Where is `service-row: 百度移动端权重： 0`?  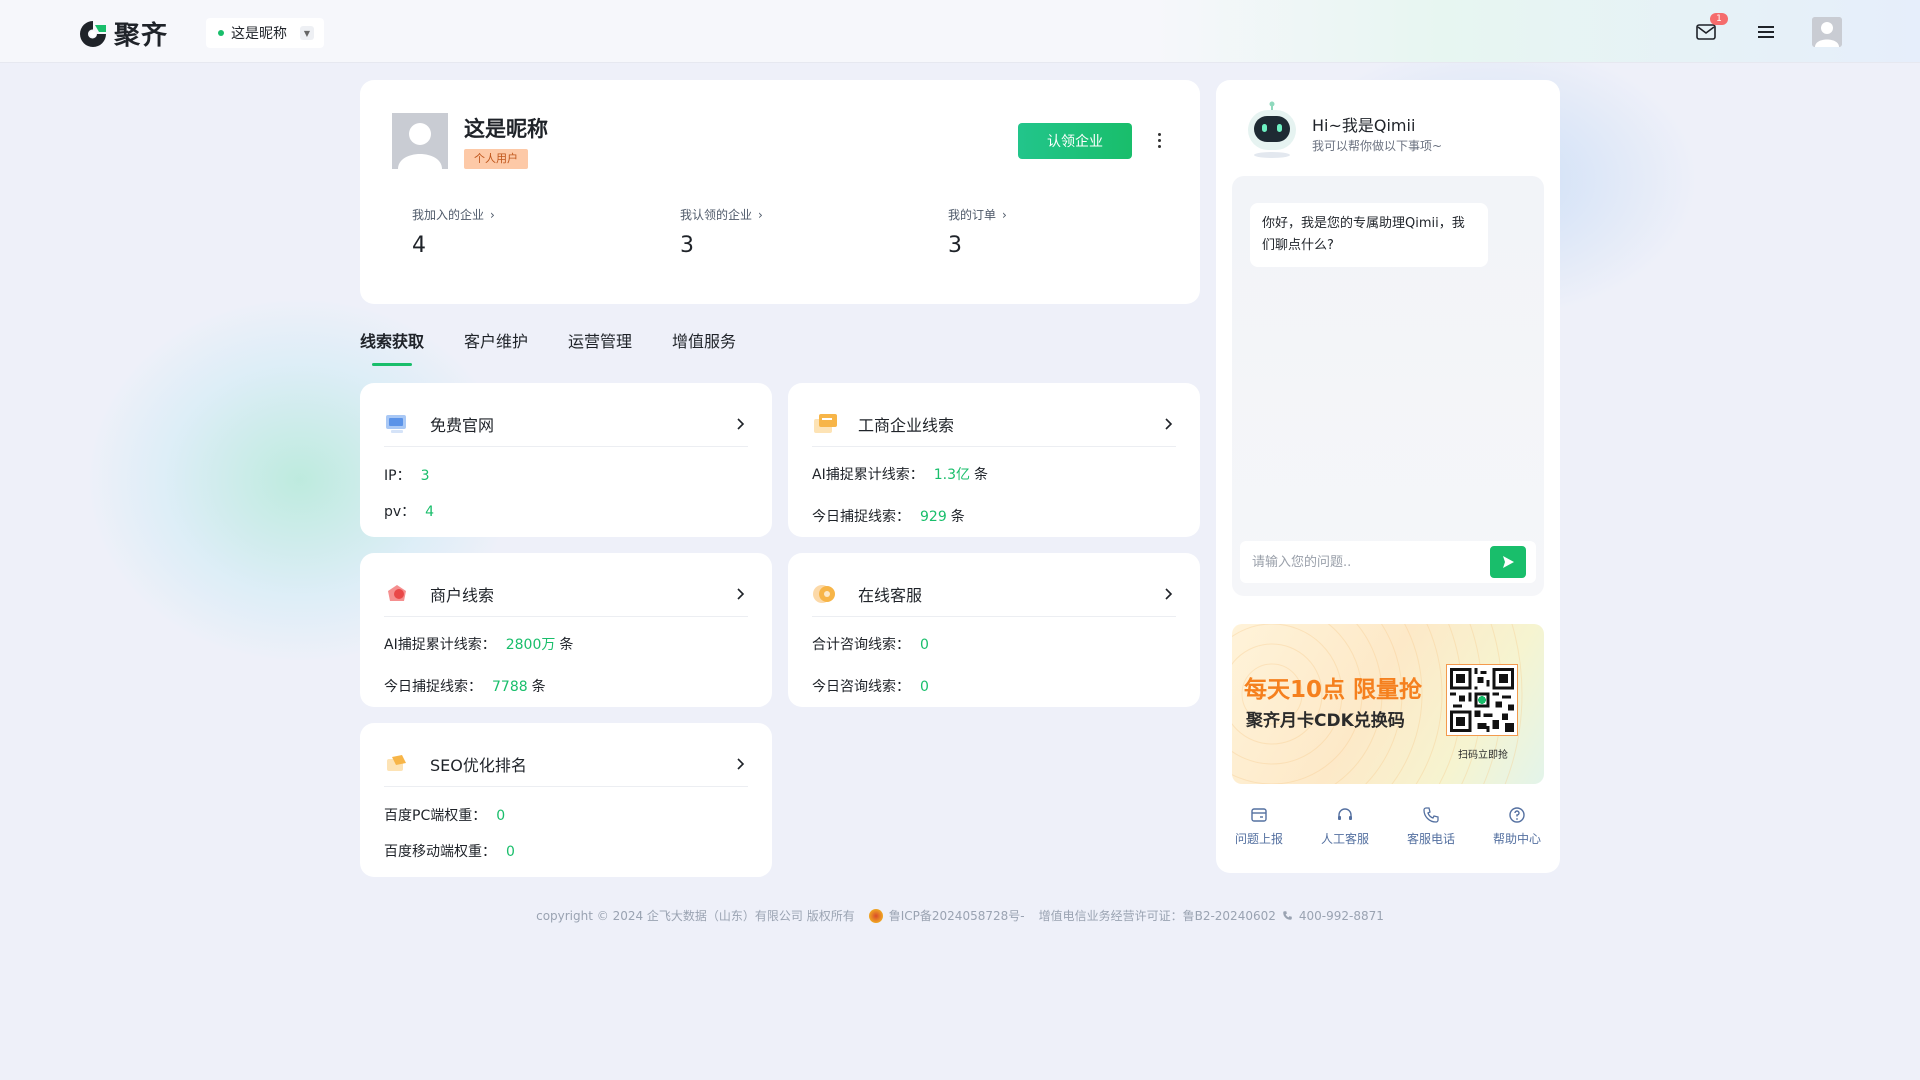
service-row: 百度移动端权重： 0 is located at coordinates (449, 852).